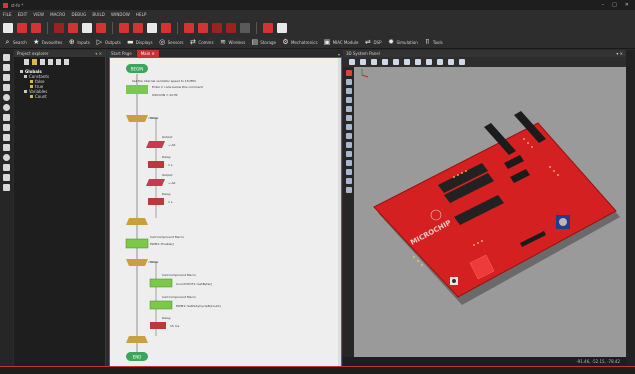  I want to click on delay1-block, so click(156, 164).